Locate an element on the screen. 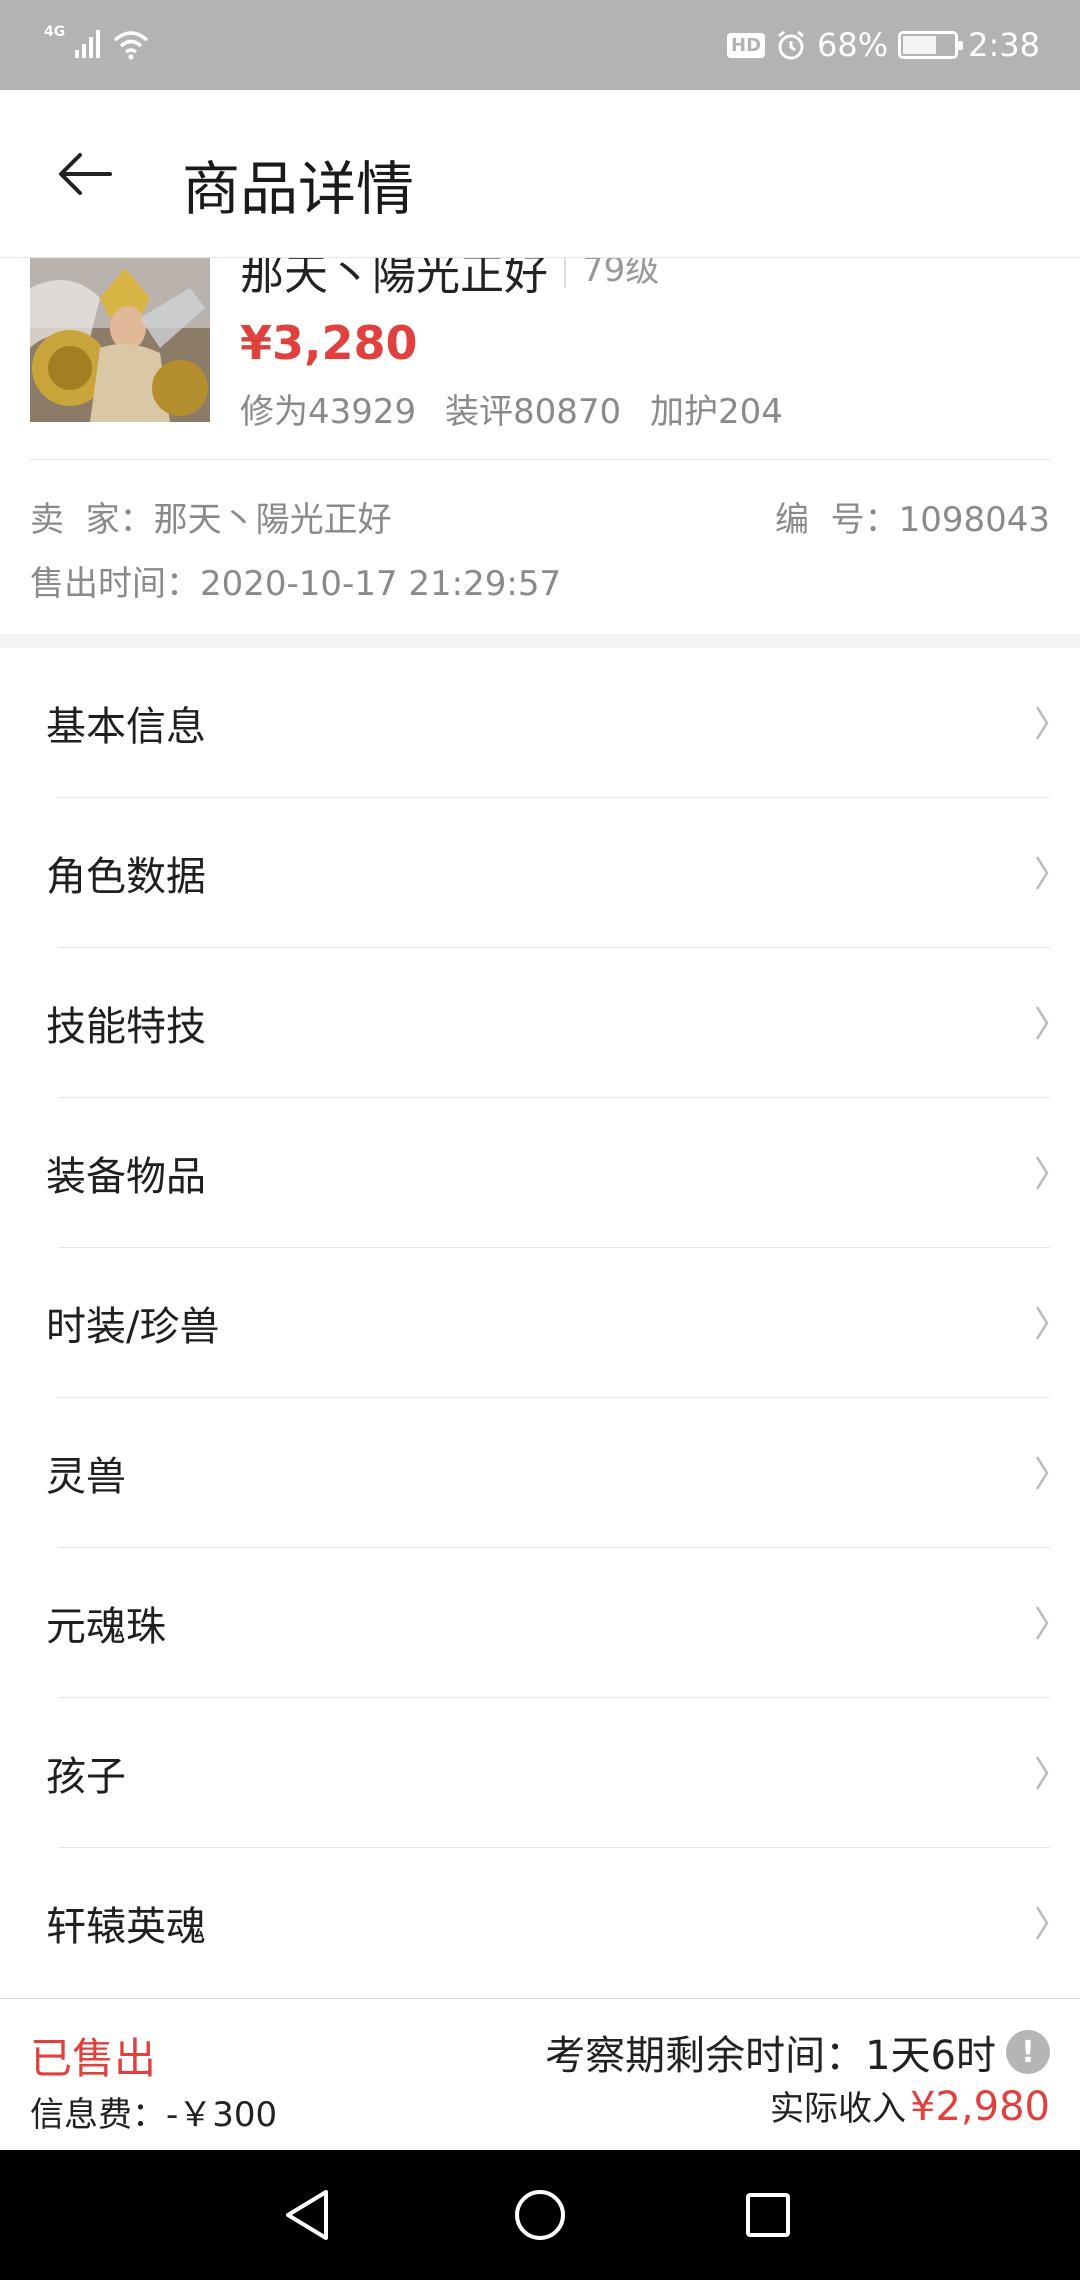 The image size is (1080, 2280). nav-back-button is located at coordinates (307, 2215).